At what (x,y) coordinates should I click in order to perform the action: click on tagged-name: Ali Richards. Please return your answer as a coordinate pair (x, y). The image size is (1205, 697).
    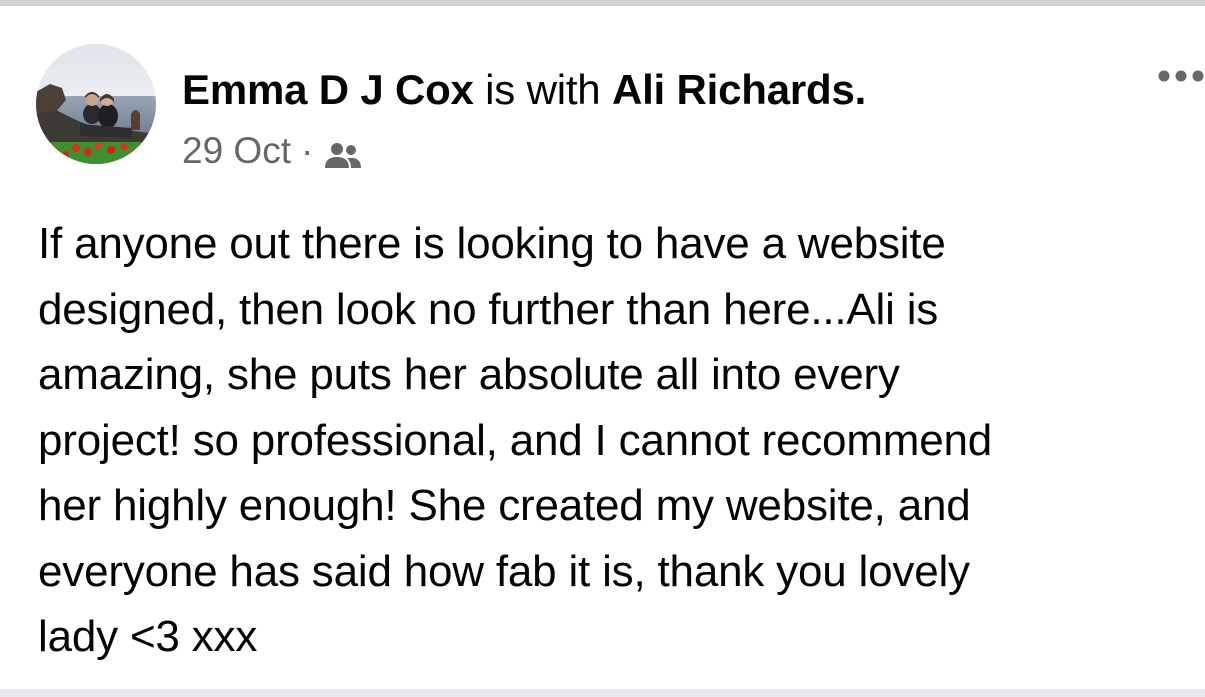
    Looking at the image, I should click on (733, 89).